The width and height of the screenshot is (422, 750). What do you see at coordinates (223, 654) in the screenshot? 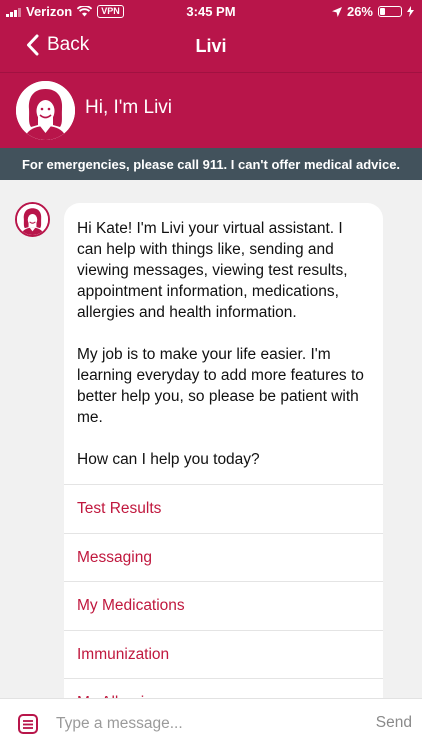
I see `option-immunization: Immunization` at bounding box center [223, 654].